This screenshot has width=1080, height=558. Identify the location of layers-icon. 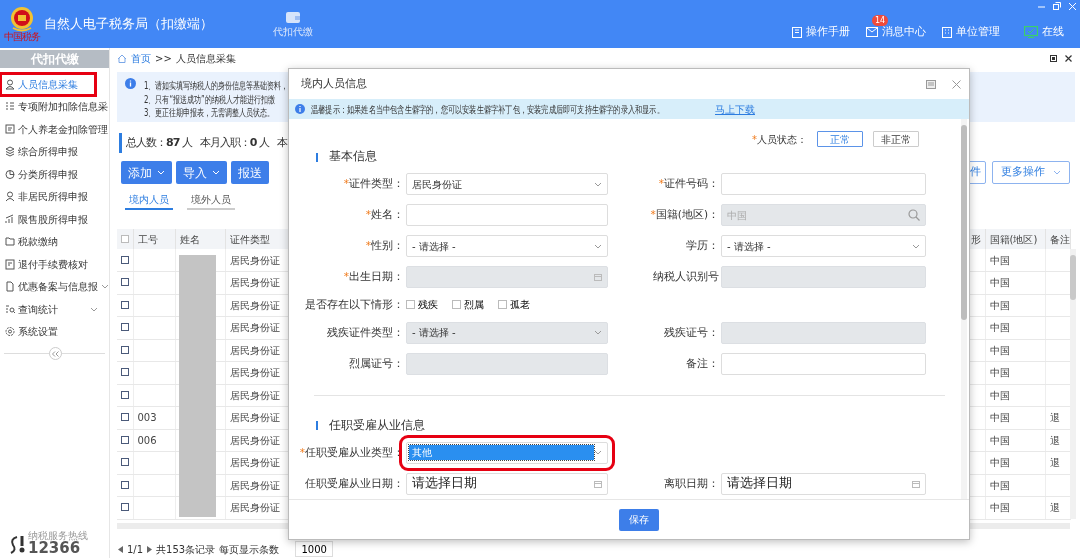
(10, 152).